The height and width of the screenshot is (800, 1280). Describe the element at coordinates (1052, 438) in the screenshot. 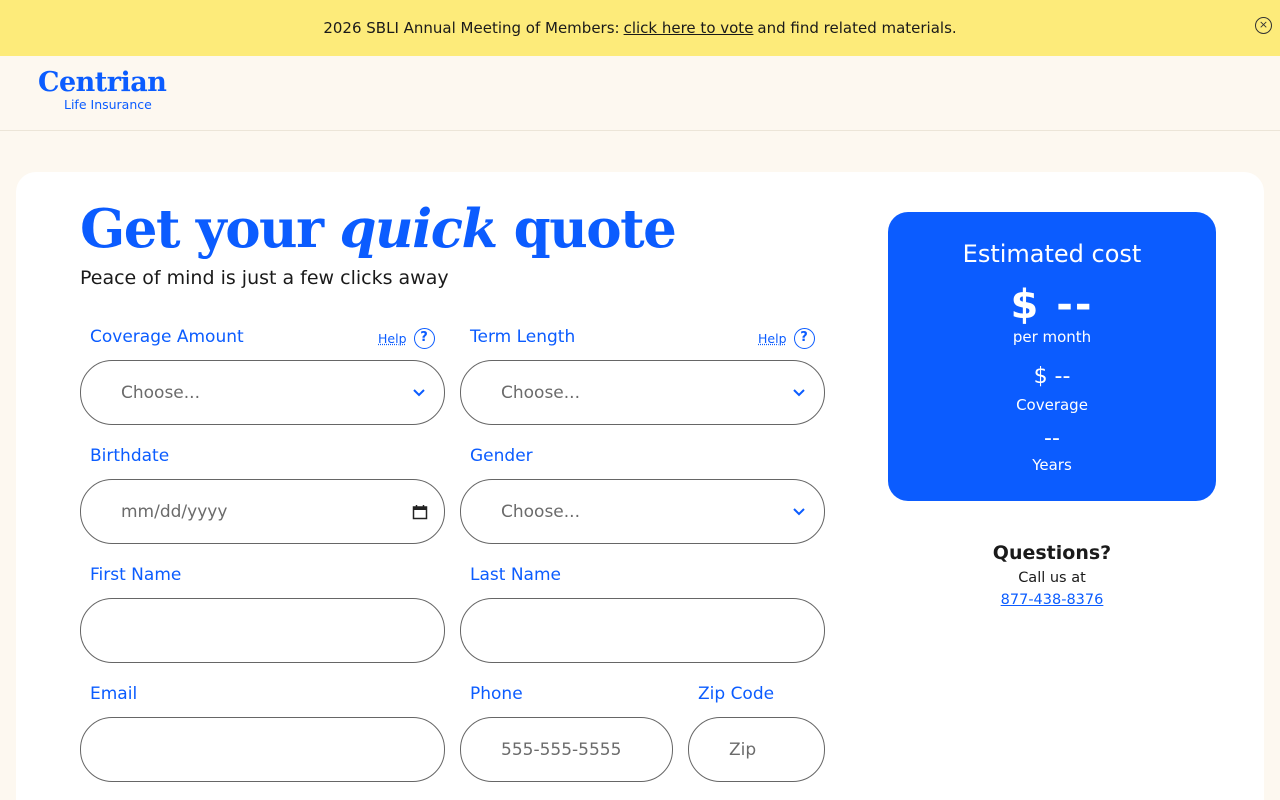

I see `years-value: --` at that location.